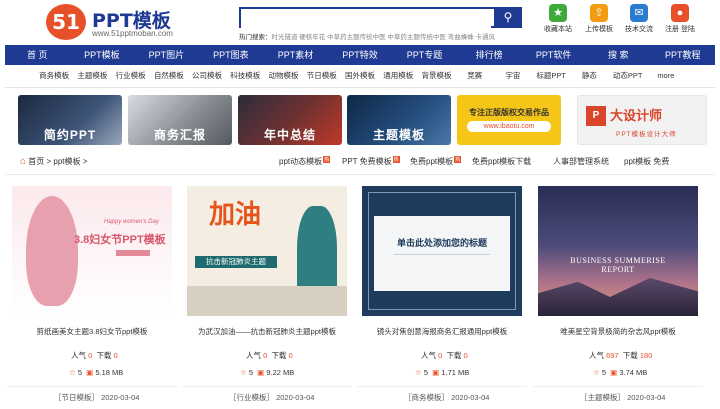  I want to click on related-link: ppt模板 免费, so click(646, 161).